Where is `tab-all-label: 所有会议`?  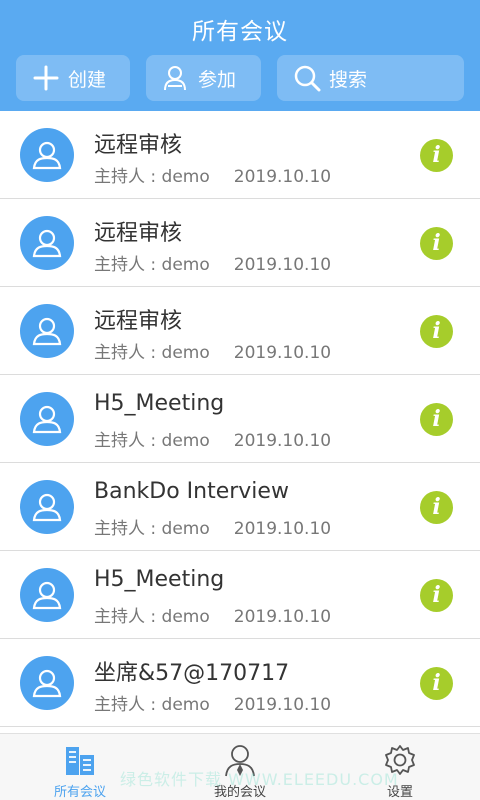
tab-all-label: 所有会议 is located at coordinates (79, 792).